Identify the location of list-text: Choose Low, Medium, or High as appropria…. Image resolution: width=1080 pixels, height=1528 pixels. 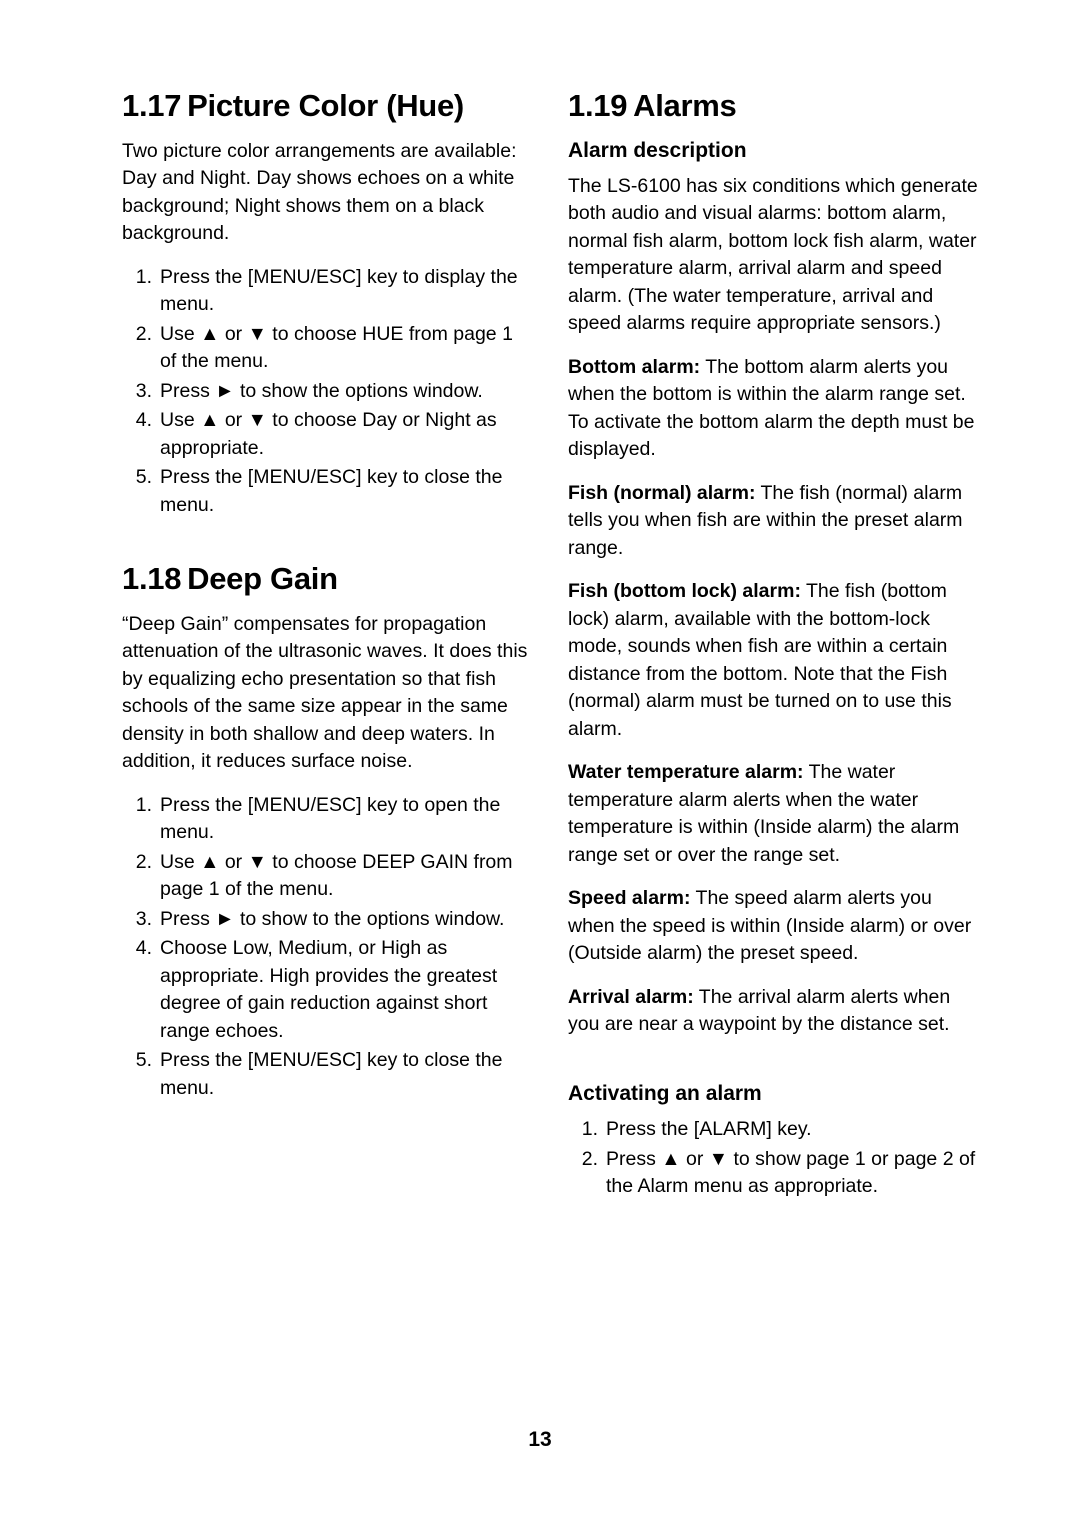
(329, 989).